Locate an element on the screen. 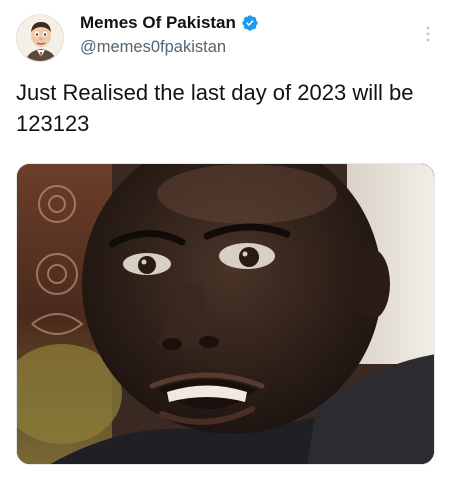  author-handle: @memes0fpakistan is located at coordinates (153, 47).